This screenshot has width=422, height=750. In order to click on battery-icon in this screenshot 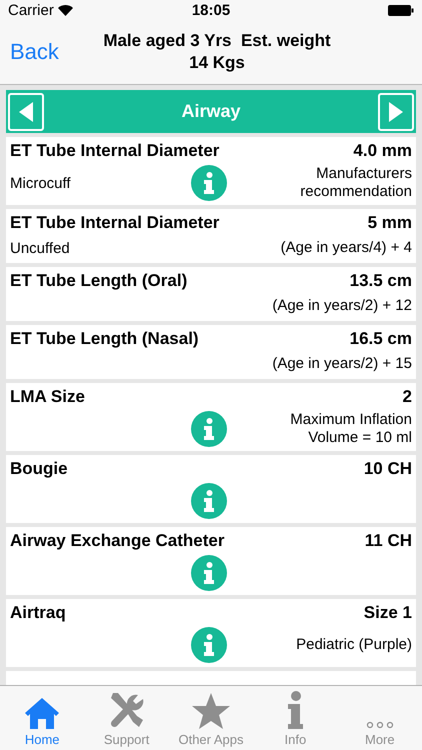, I will do `click(401, 10)`.